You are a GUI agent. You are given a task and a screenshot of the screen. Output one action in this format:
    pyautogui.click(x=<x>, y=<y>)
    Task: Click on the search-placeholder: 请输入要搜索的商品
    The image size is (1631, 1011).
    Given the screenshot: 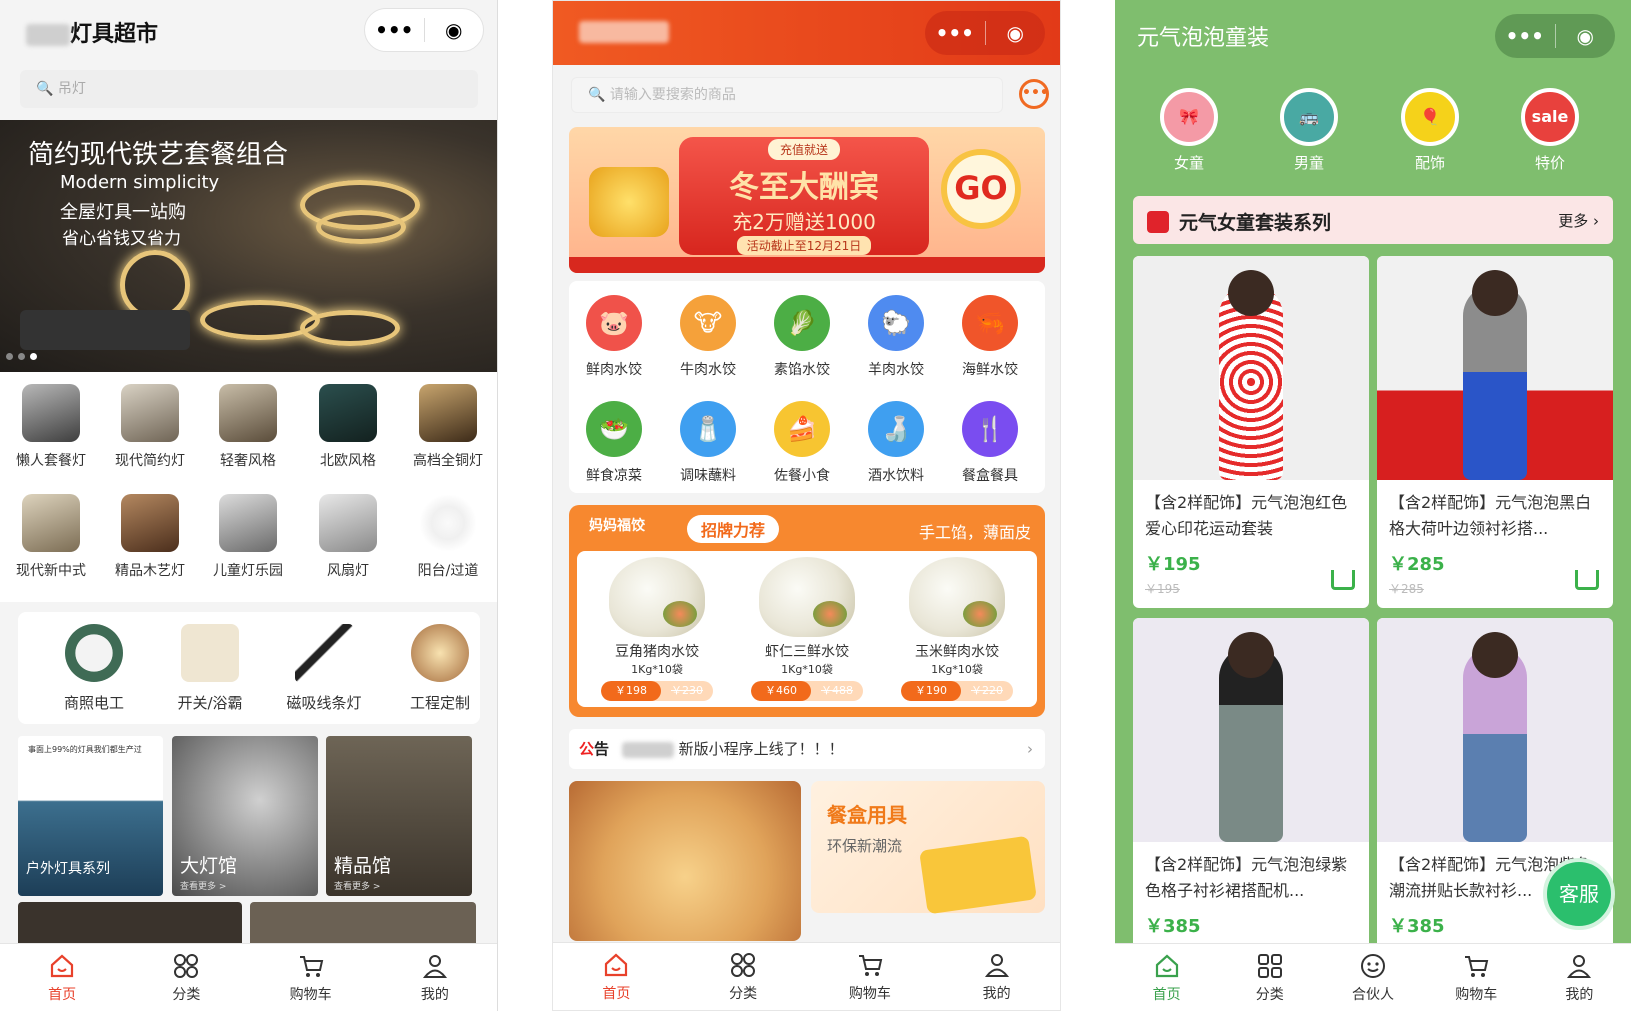 What is the action you would take?
    pyautogui.click(x=672, y=95)
    